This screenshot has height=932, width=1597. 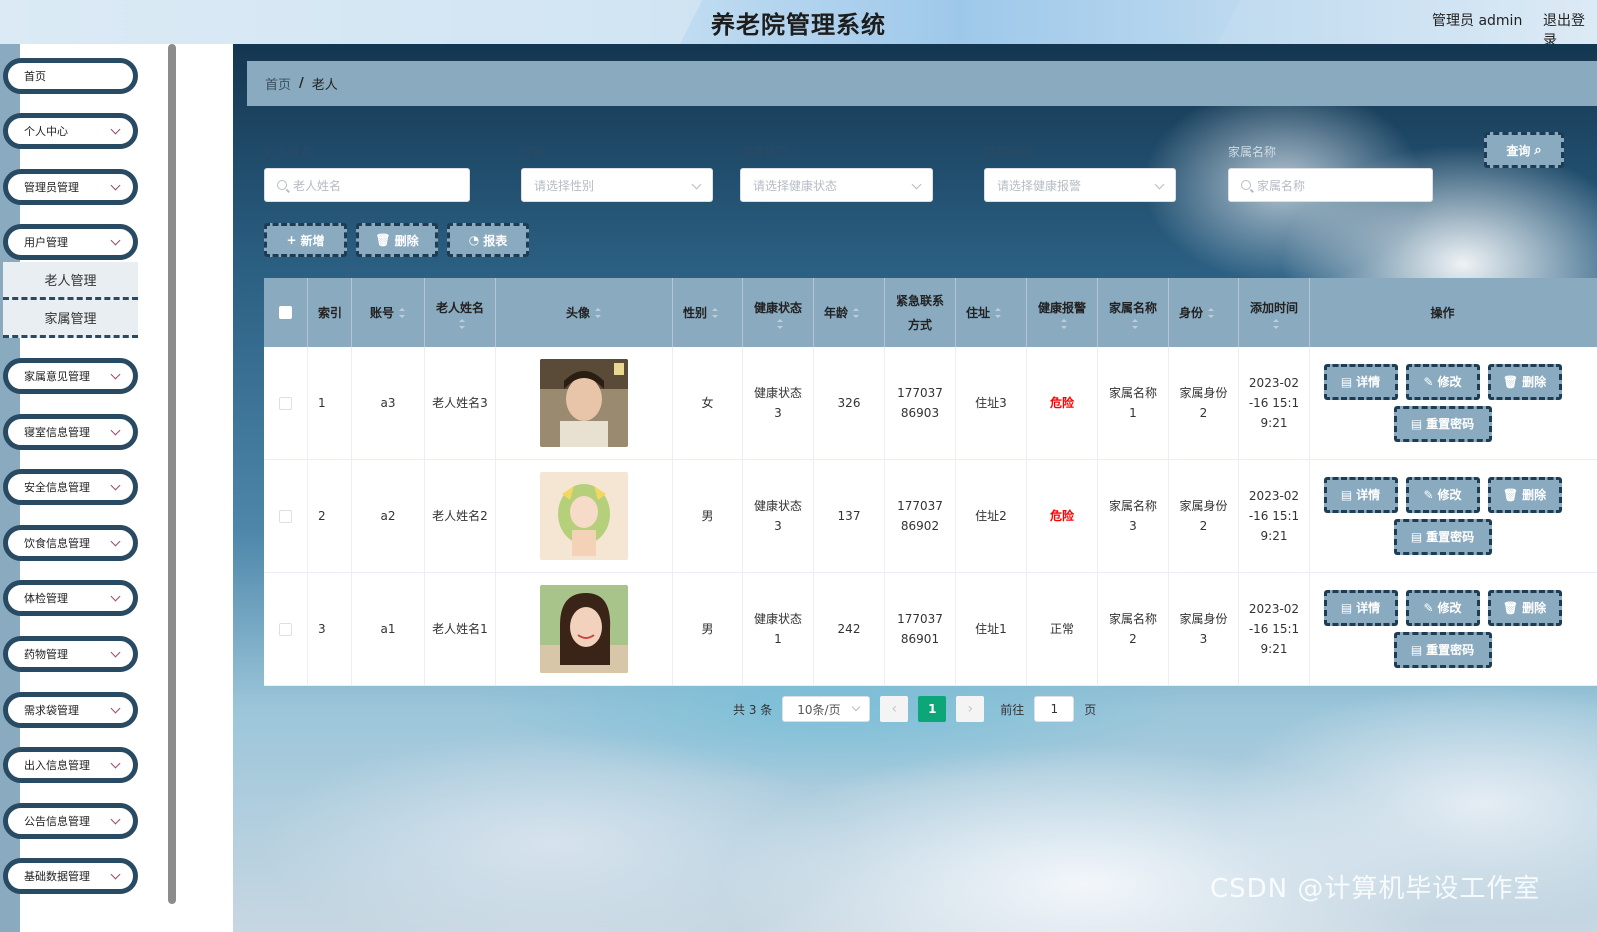 I want to click on filter-health-select: 请选择健康状态, so click(x=836, y=185).